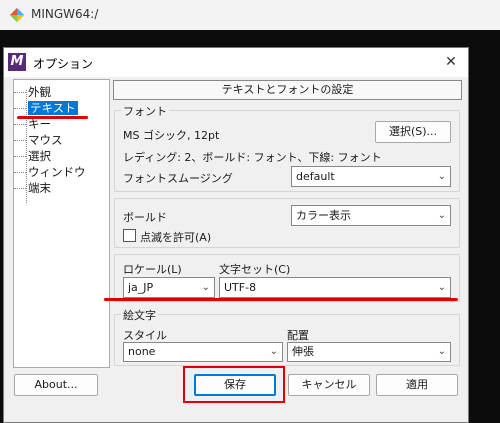 This screenshot has height=423, width=500. Describe the element at coordinates (57, 172) in the screenshot. I see `tree-item-label: ウィンドウ` at that location.